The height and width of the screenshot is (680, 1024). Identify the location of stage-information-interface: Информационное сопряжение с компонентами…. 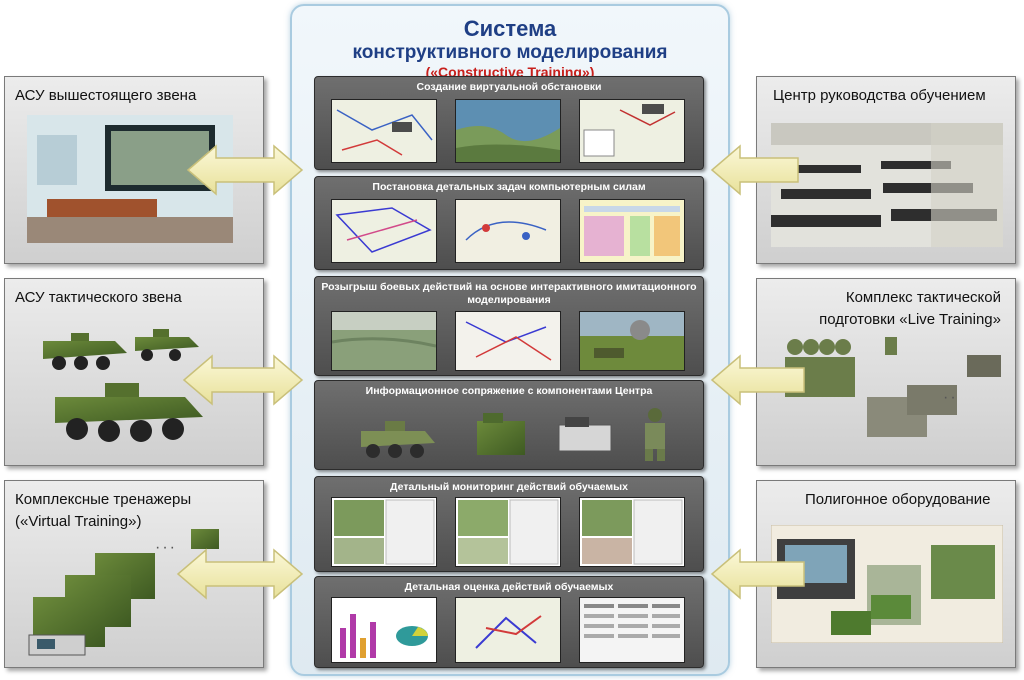
(509, 425).